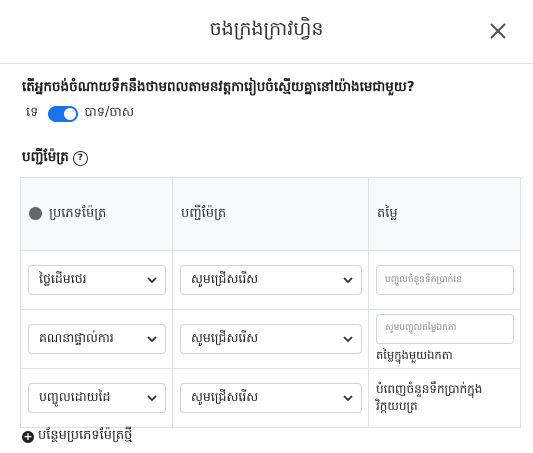  What do you see at coordinates (414, 354) in the screenshot?
I see `unit-price-label: តម្លៃក្នុងមួយឯកតា` at bounding box center [414, 354].